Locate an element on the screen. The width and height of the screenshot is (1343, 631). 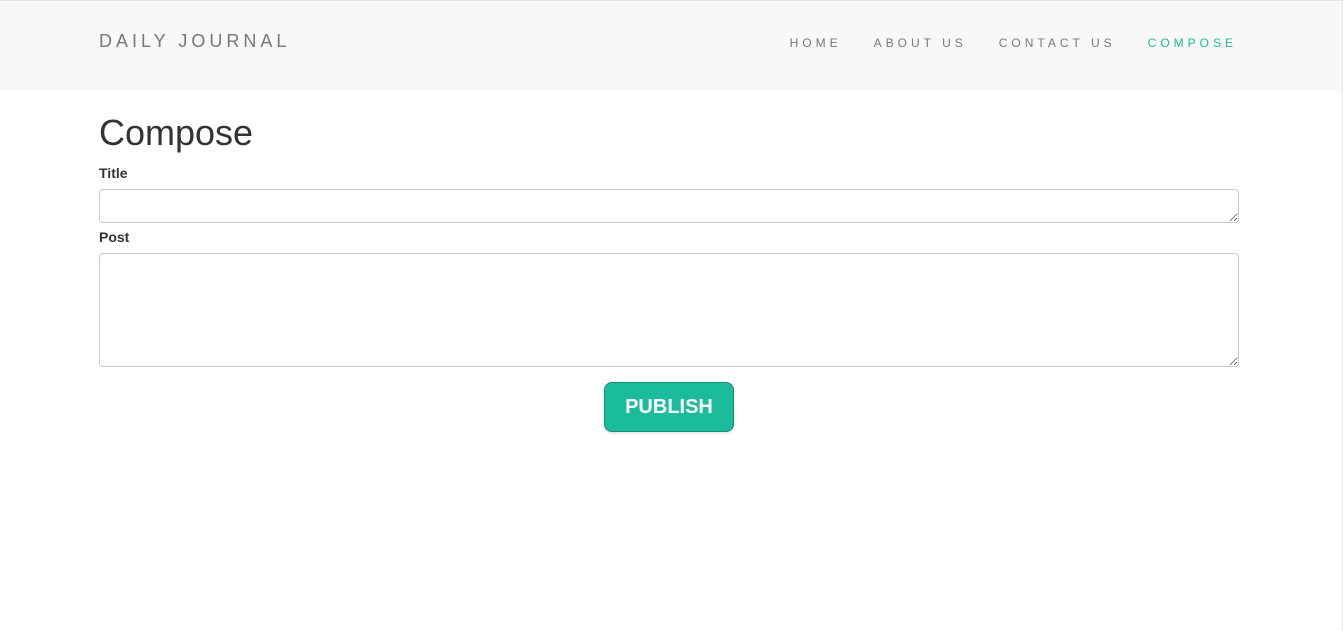
nav-link-home: HOME is located at coordinates (816, 43).